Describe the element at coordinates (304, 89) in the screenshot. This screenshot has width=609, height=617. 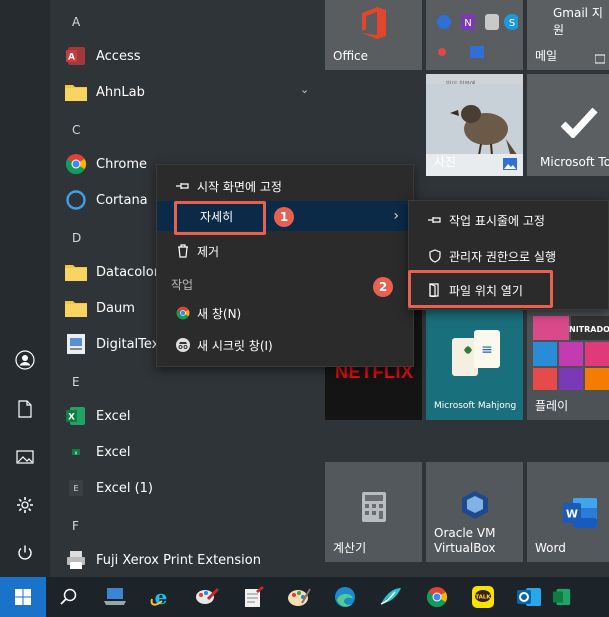
I see `chevron-down-icon: ⌄` at that location.